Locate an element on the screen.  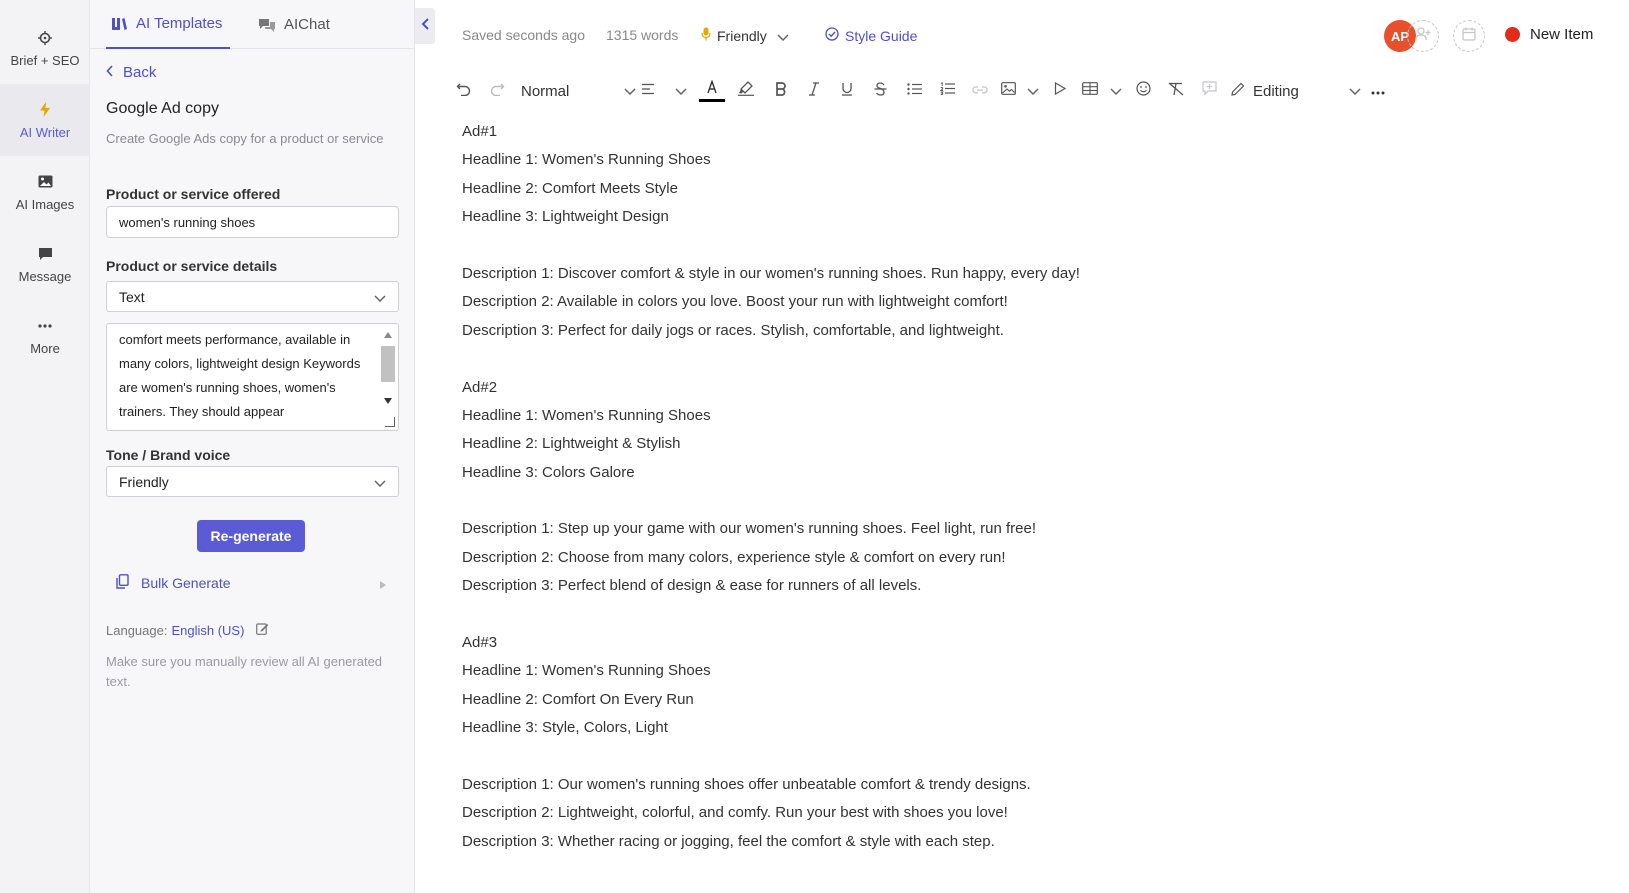
text-color-button is located at coordinates (712, 90).